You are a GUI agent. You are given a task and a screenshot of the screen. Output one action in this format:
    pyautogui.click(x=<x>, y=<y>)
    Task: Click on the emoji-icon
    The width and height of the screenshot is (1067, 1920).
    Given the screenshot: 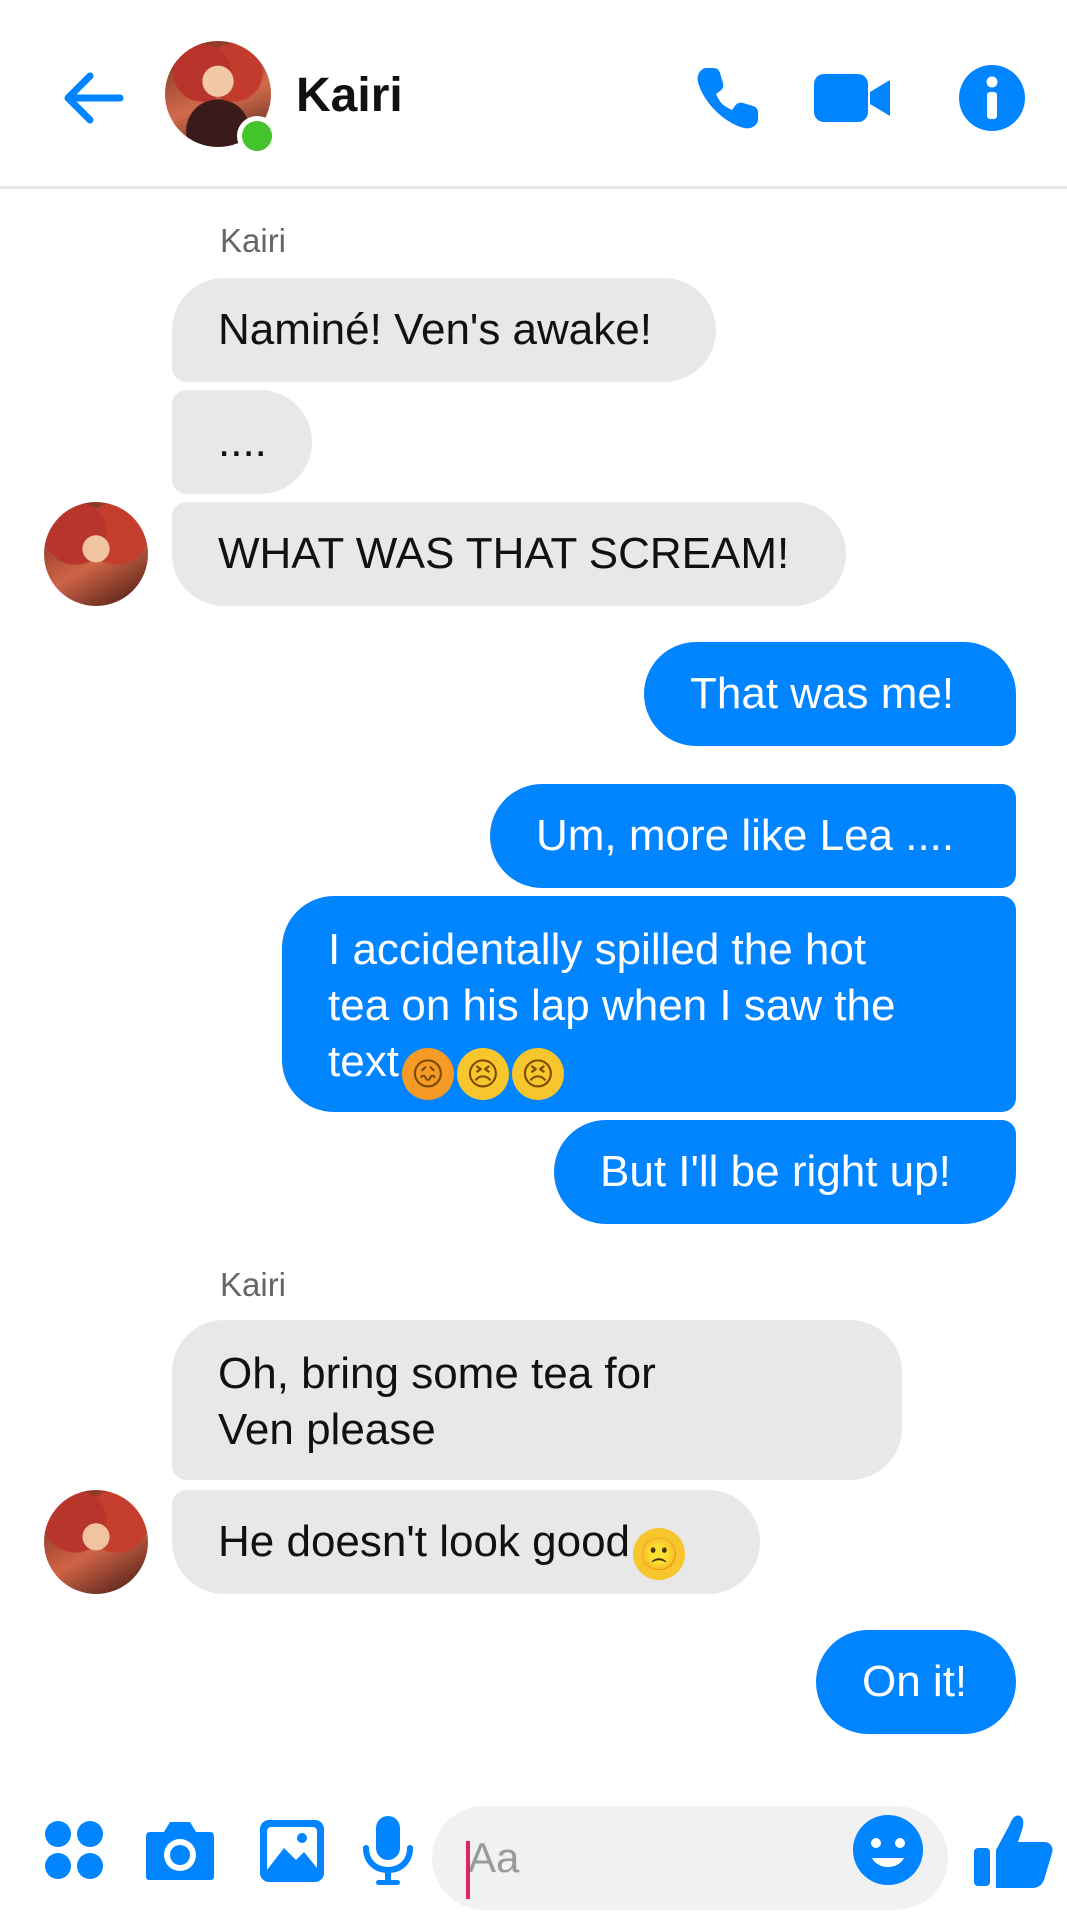 What is the action you would take?
    pyautogui.click(x=888, y=1850)
    